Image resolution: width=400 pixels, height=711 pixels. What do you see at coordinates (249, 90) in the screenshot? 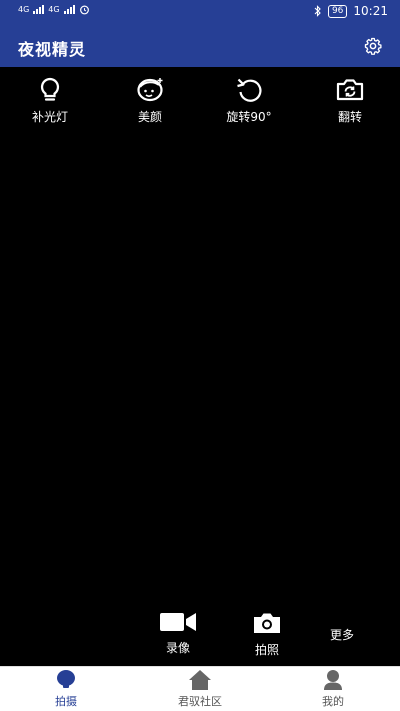
I see `rotate-icon` at bounding box center [249, 90].